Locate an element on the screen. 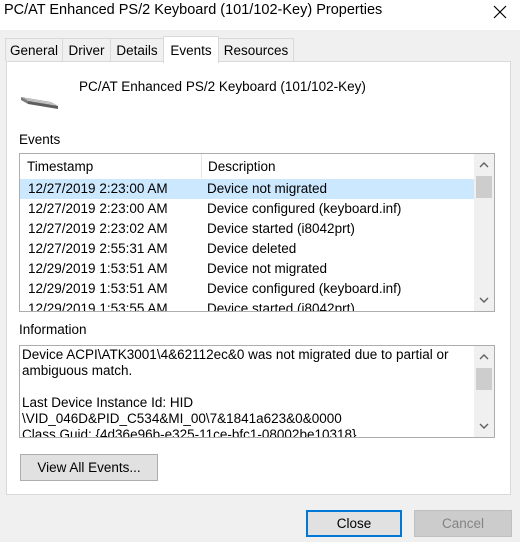 The height and width of the screenshot is (542, 520). table-row: 12/27/2019 2:55:31 AM Device deleted is located at coordinates (247, 249).